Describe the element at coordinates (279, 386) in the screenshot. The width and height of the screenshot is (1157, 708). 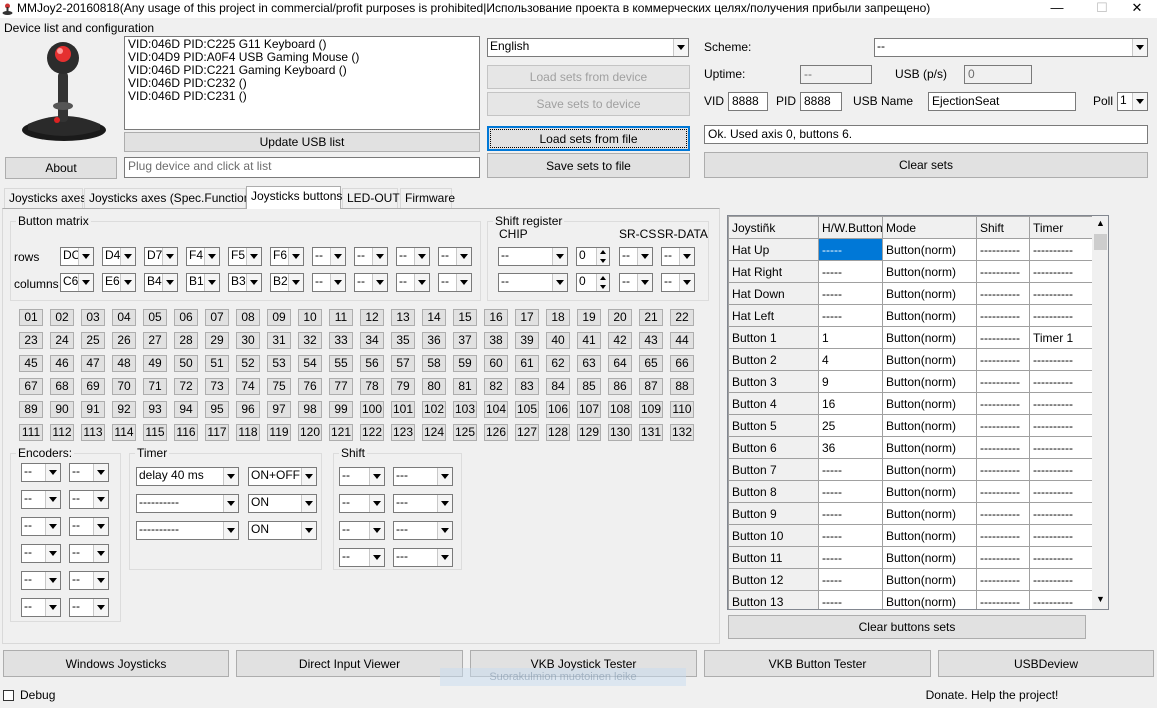
I see `button-number-75: 75` at that location.